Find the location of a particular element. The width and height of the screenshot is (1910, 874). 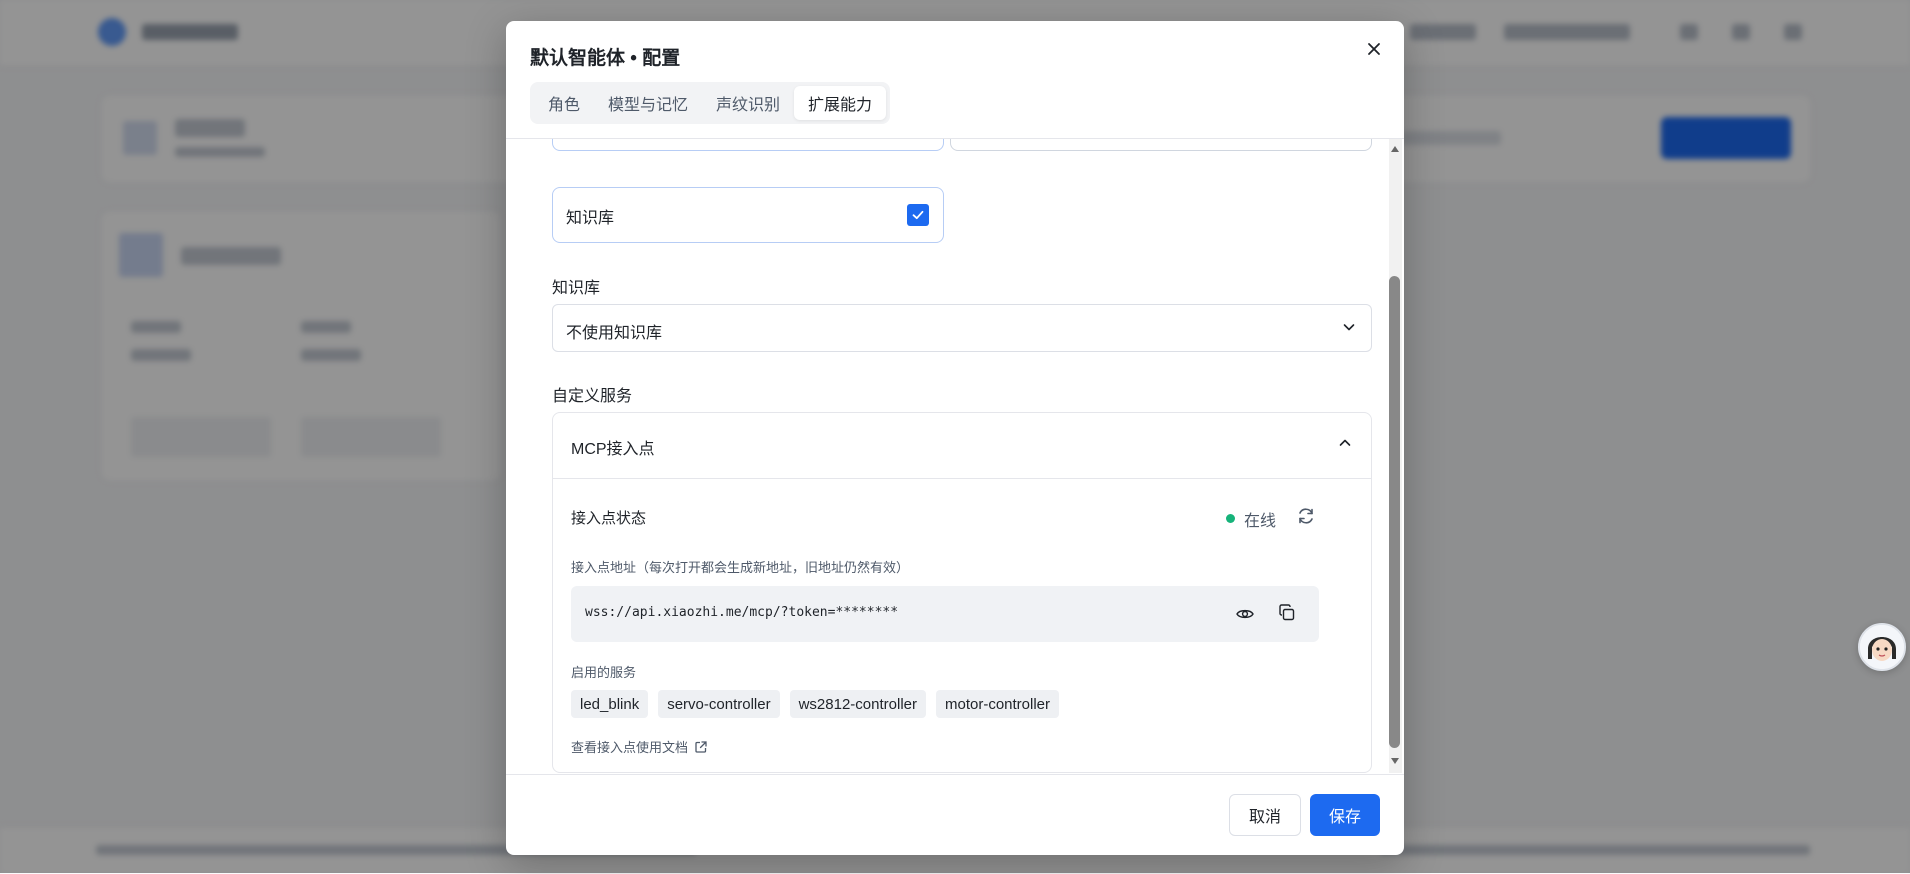

config-tabs: 角色 模型与记忆 声纹识别 扩展能力 is located at coordinates (710, 103).